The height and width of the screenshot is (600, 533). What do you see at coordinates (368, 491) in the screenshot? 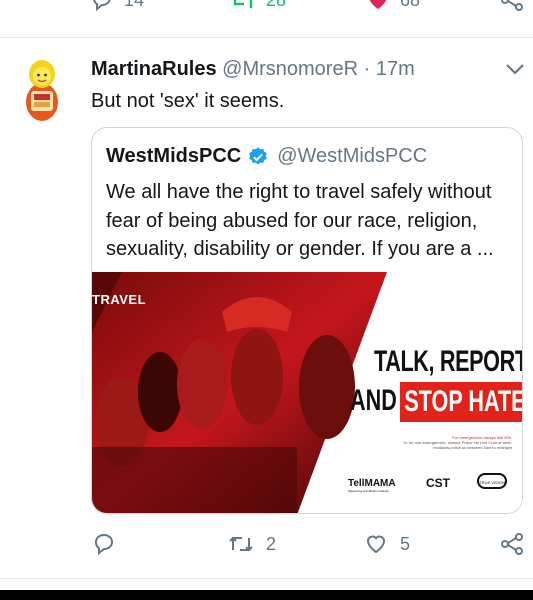
I see `tellmama-logo-sub: Measuring Anti-Muslim Attacks` at bounding box center [368, 491].